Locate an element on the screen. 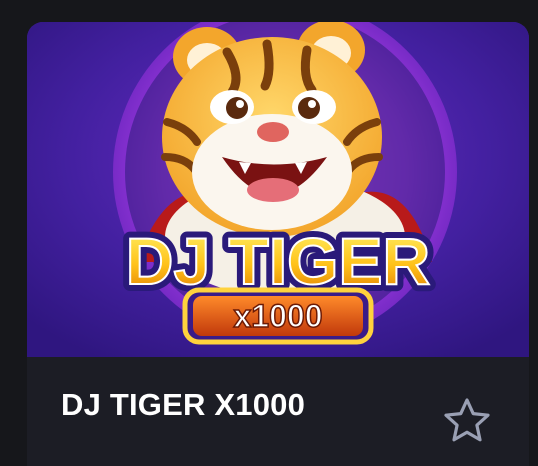 This screenshot has height=466, width=538. star-outline-icon is located at coordinates (467, 420).